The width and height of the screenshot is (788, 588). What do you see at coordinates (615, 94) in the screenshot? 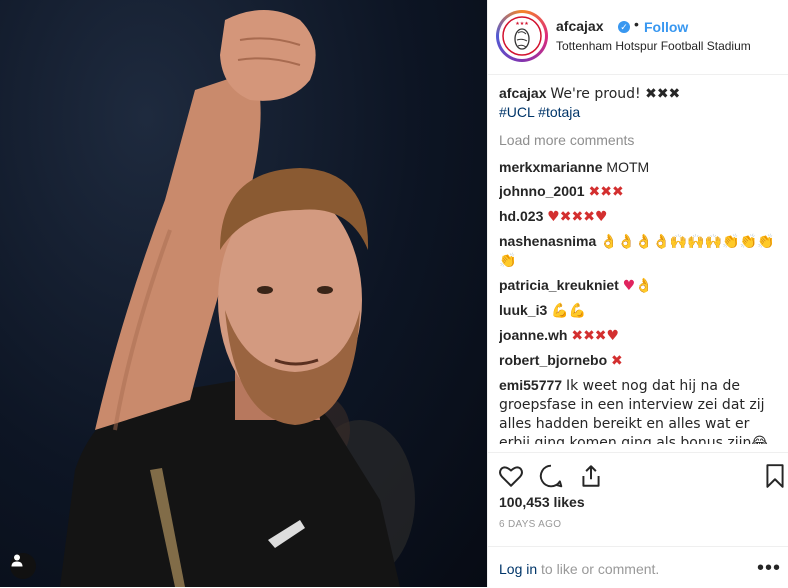
I see `caption-text: We're proud! ✖✖✖` at bounding box center [615, 94].